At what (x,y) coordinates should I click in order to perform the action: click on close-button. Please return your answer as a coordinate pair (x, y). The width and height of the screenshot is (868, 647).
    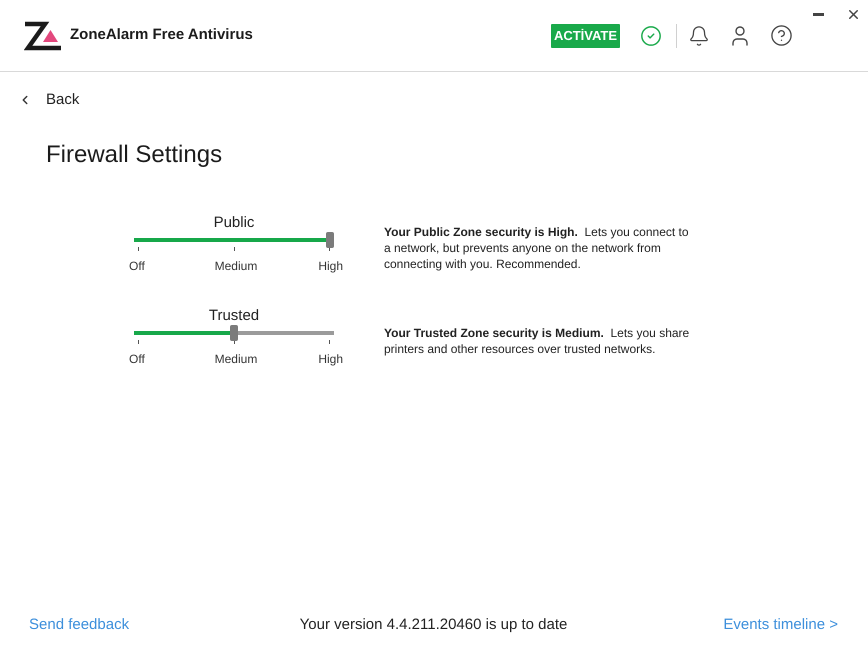
    Looking at the image, I should click on (853, 14).